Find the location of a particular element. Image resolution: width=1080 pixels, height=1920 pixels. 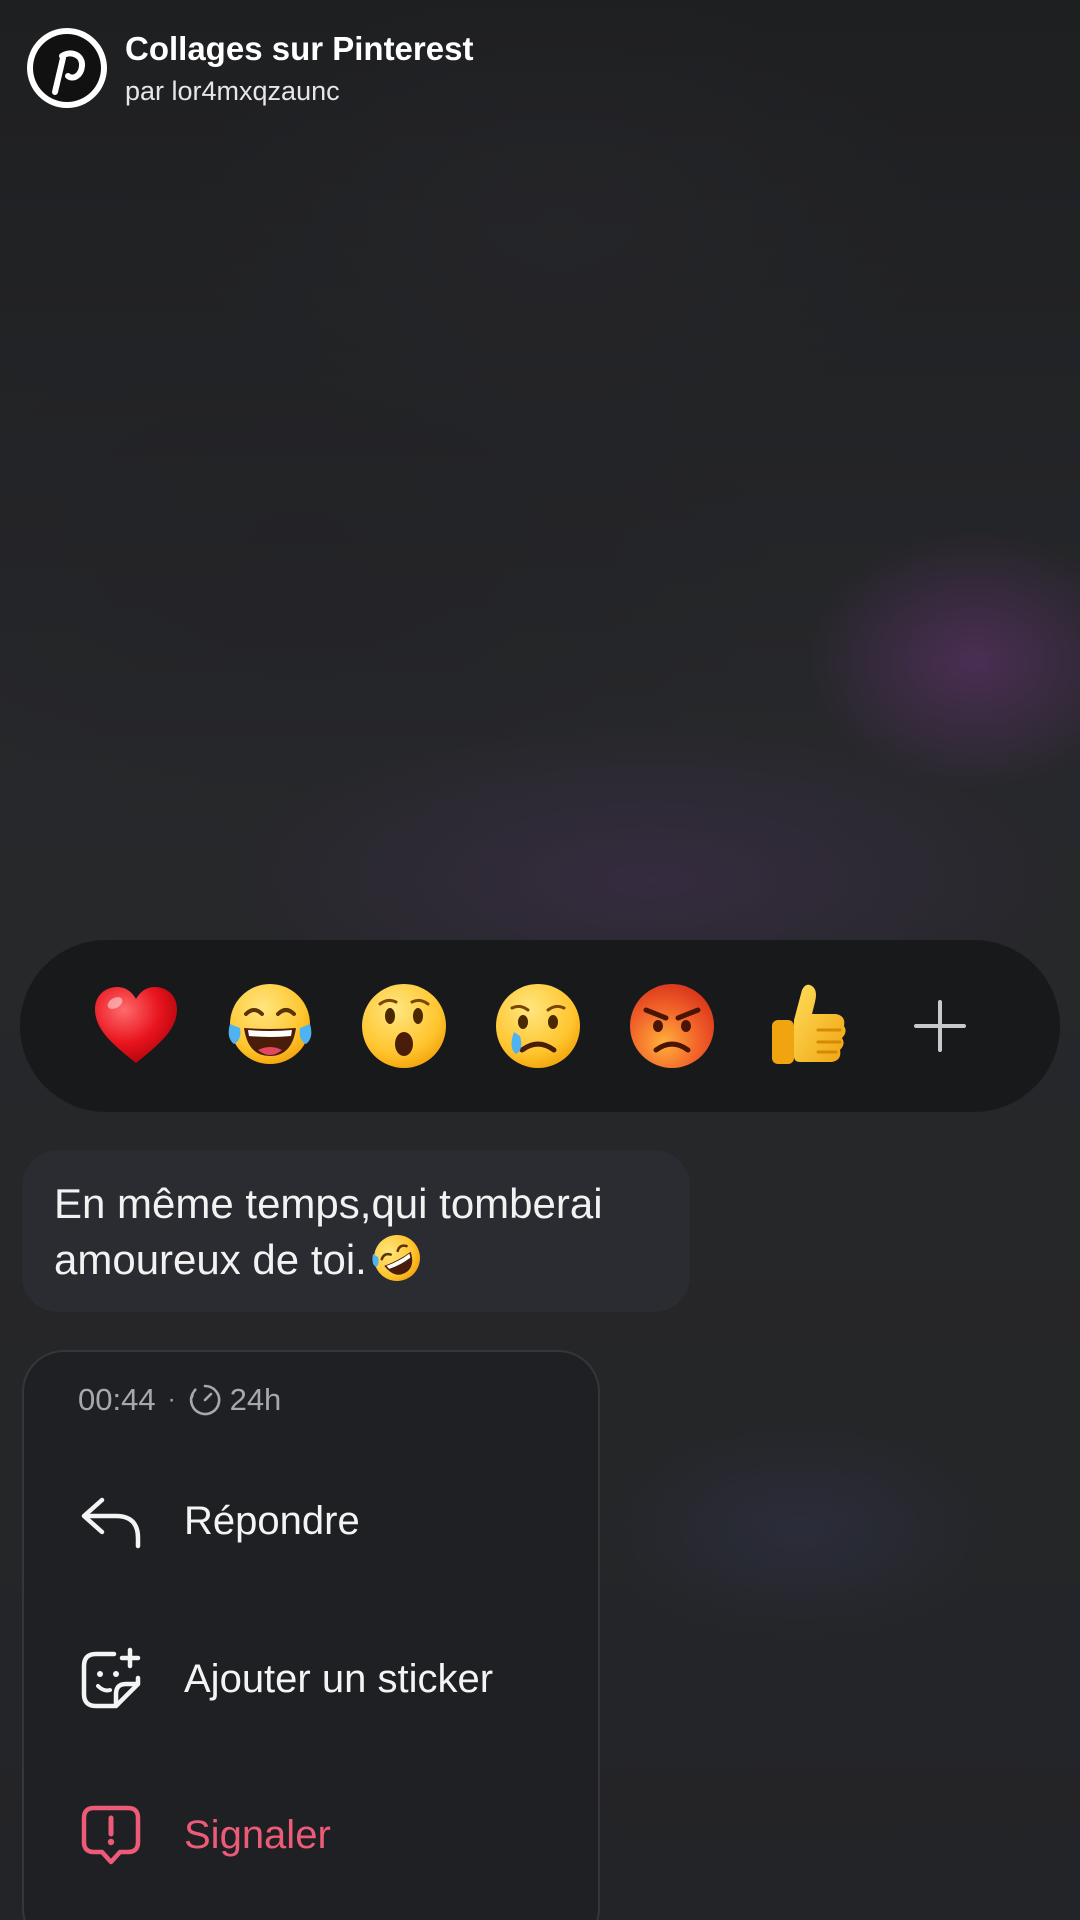

message-expiry: 24h is located at coordinates (255, 1399).